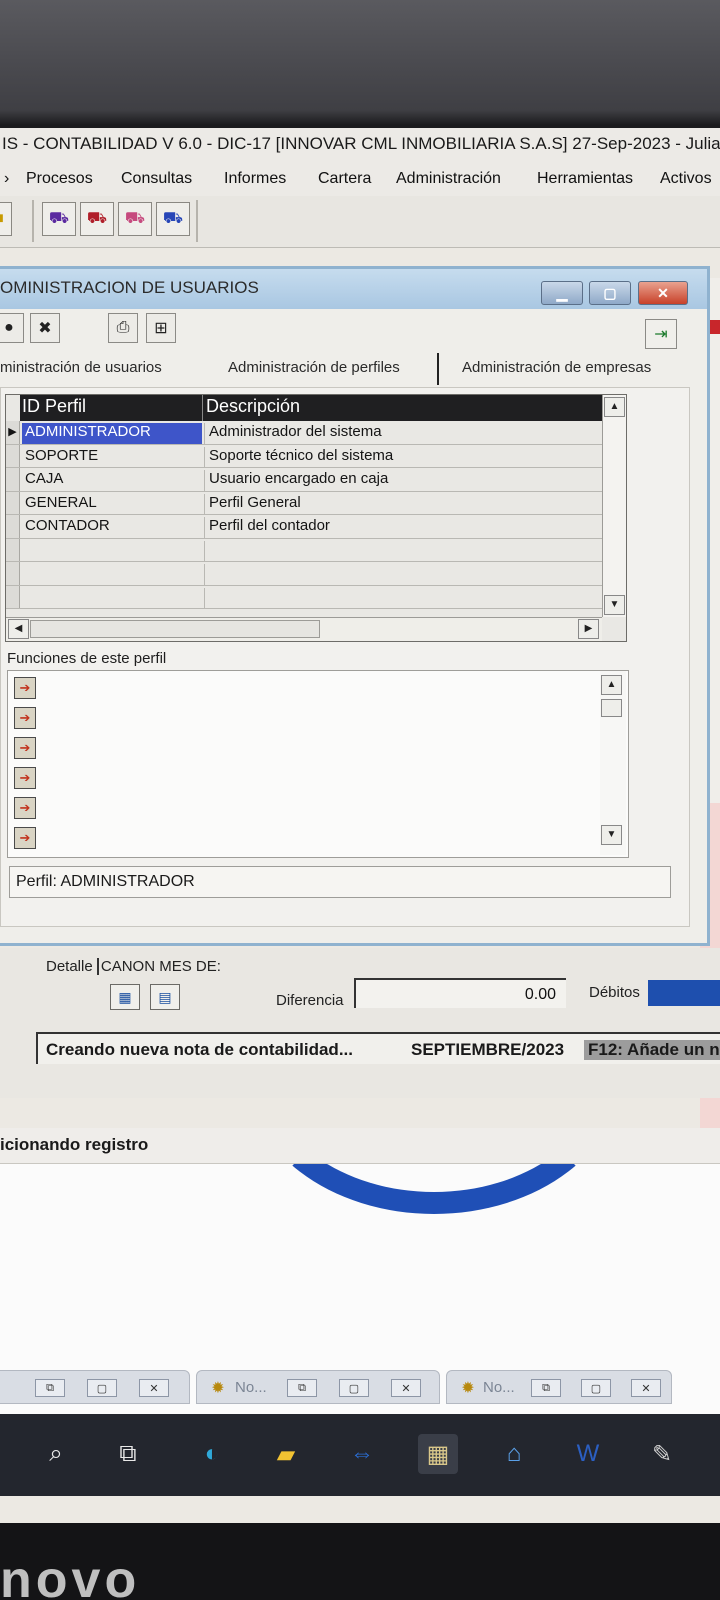 Image resolution: width=720 pixels, height=1600 pixels. Describe the element at coordinates (514, 1454) in the screenshot. I see `home-app-icon: ⌂` at that location.